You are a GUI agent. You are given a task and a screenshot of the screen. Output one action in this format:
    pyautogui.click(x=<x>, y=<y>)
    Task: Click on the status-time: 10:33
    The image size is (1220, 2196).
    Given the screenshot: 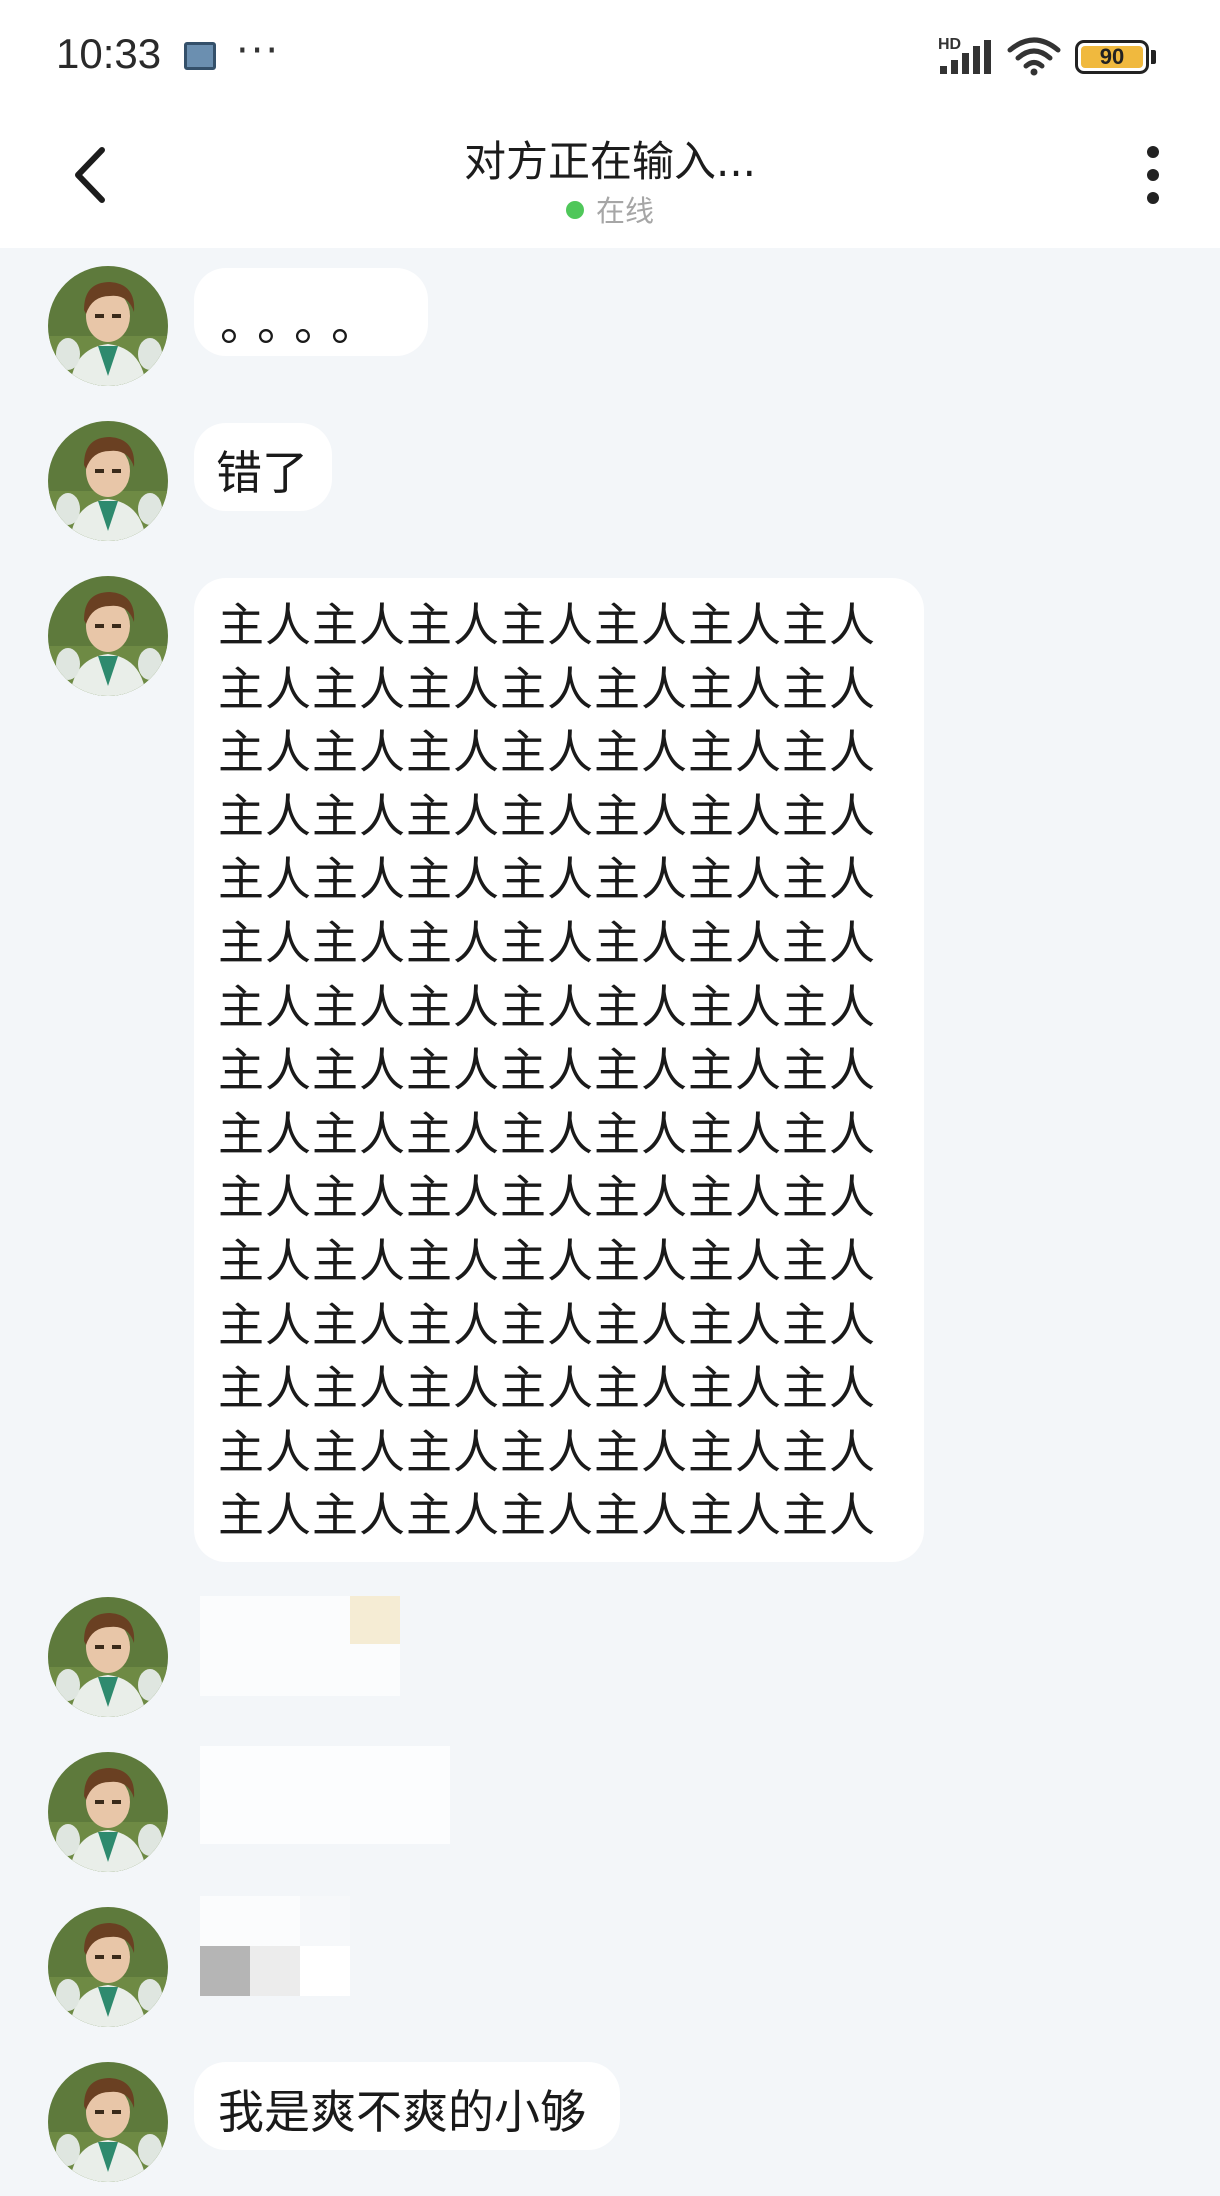 What is the action you would take?
    pyautogui.click(x=109, y=53)
    